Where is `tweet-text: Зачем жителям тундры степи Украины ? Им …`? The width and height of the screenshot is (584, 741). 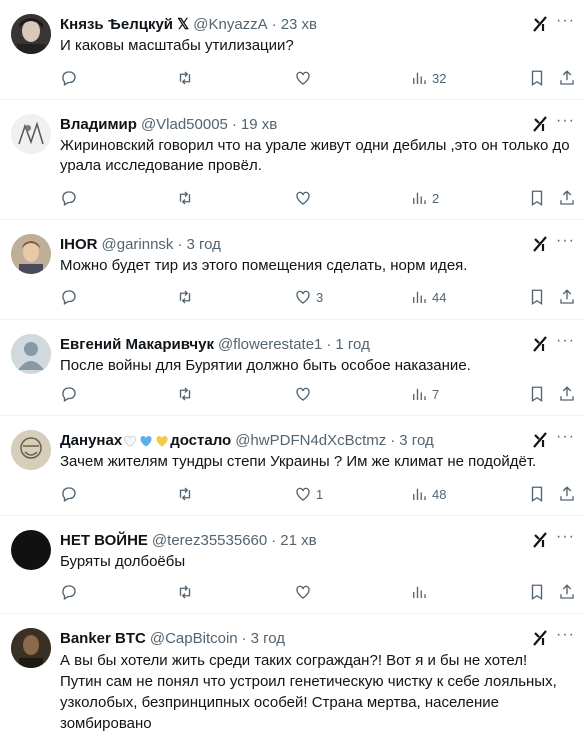
tweet-text: Зачем жителям тундры степи Украины ? Им … is located at coordinates (298, 461).